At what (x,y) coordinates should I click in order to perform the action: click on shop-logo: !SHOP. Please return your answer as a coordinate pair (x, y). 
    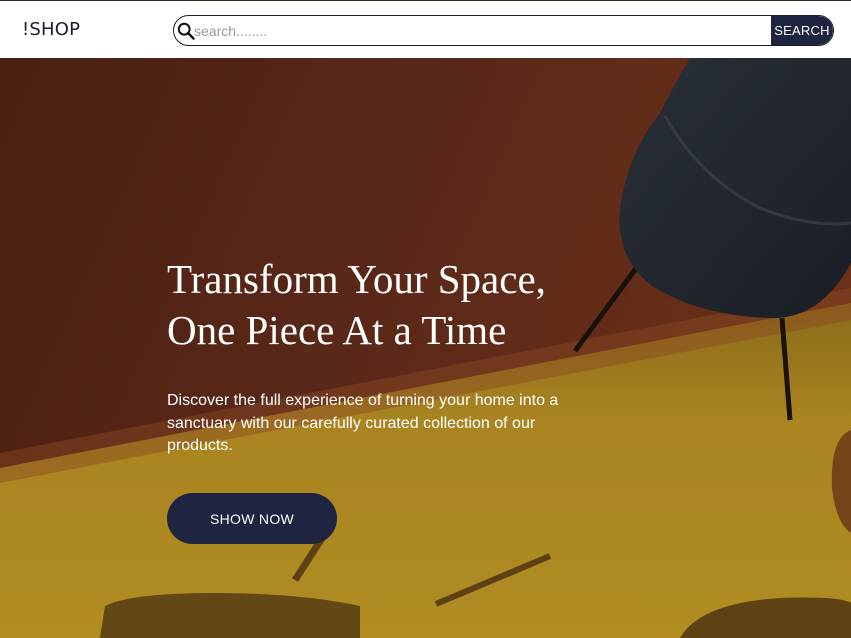
    Looking at the image, I should click on (51, 29).